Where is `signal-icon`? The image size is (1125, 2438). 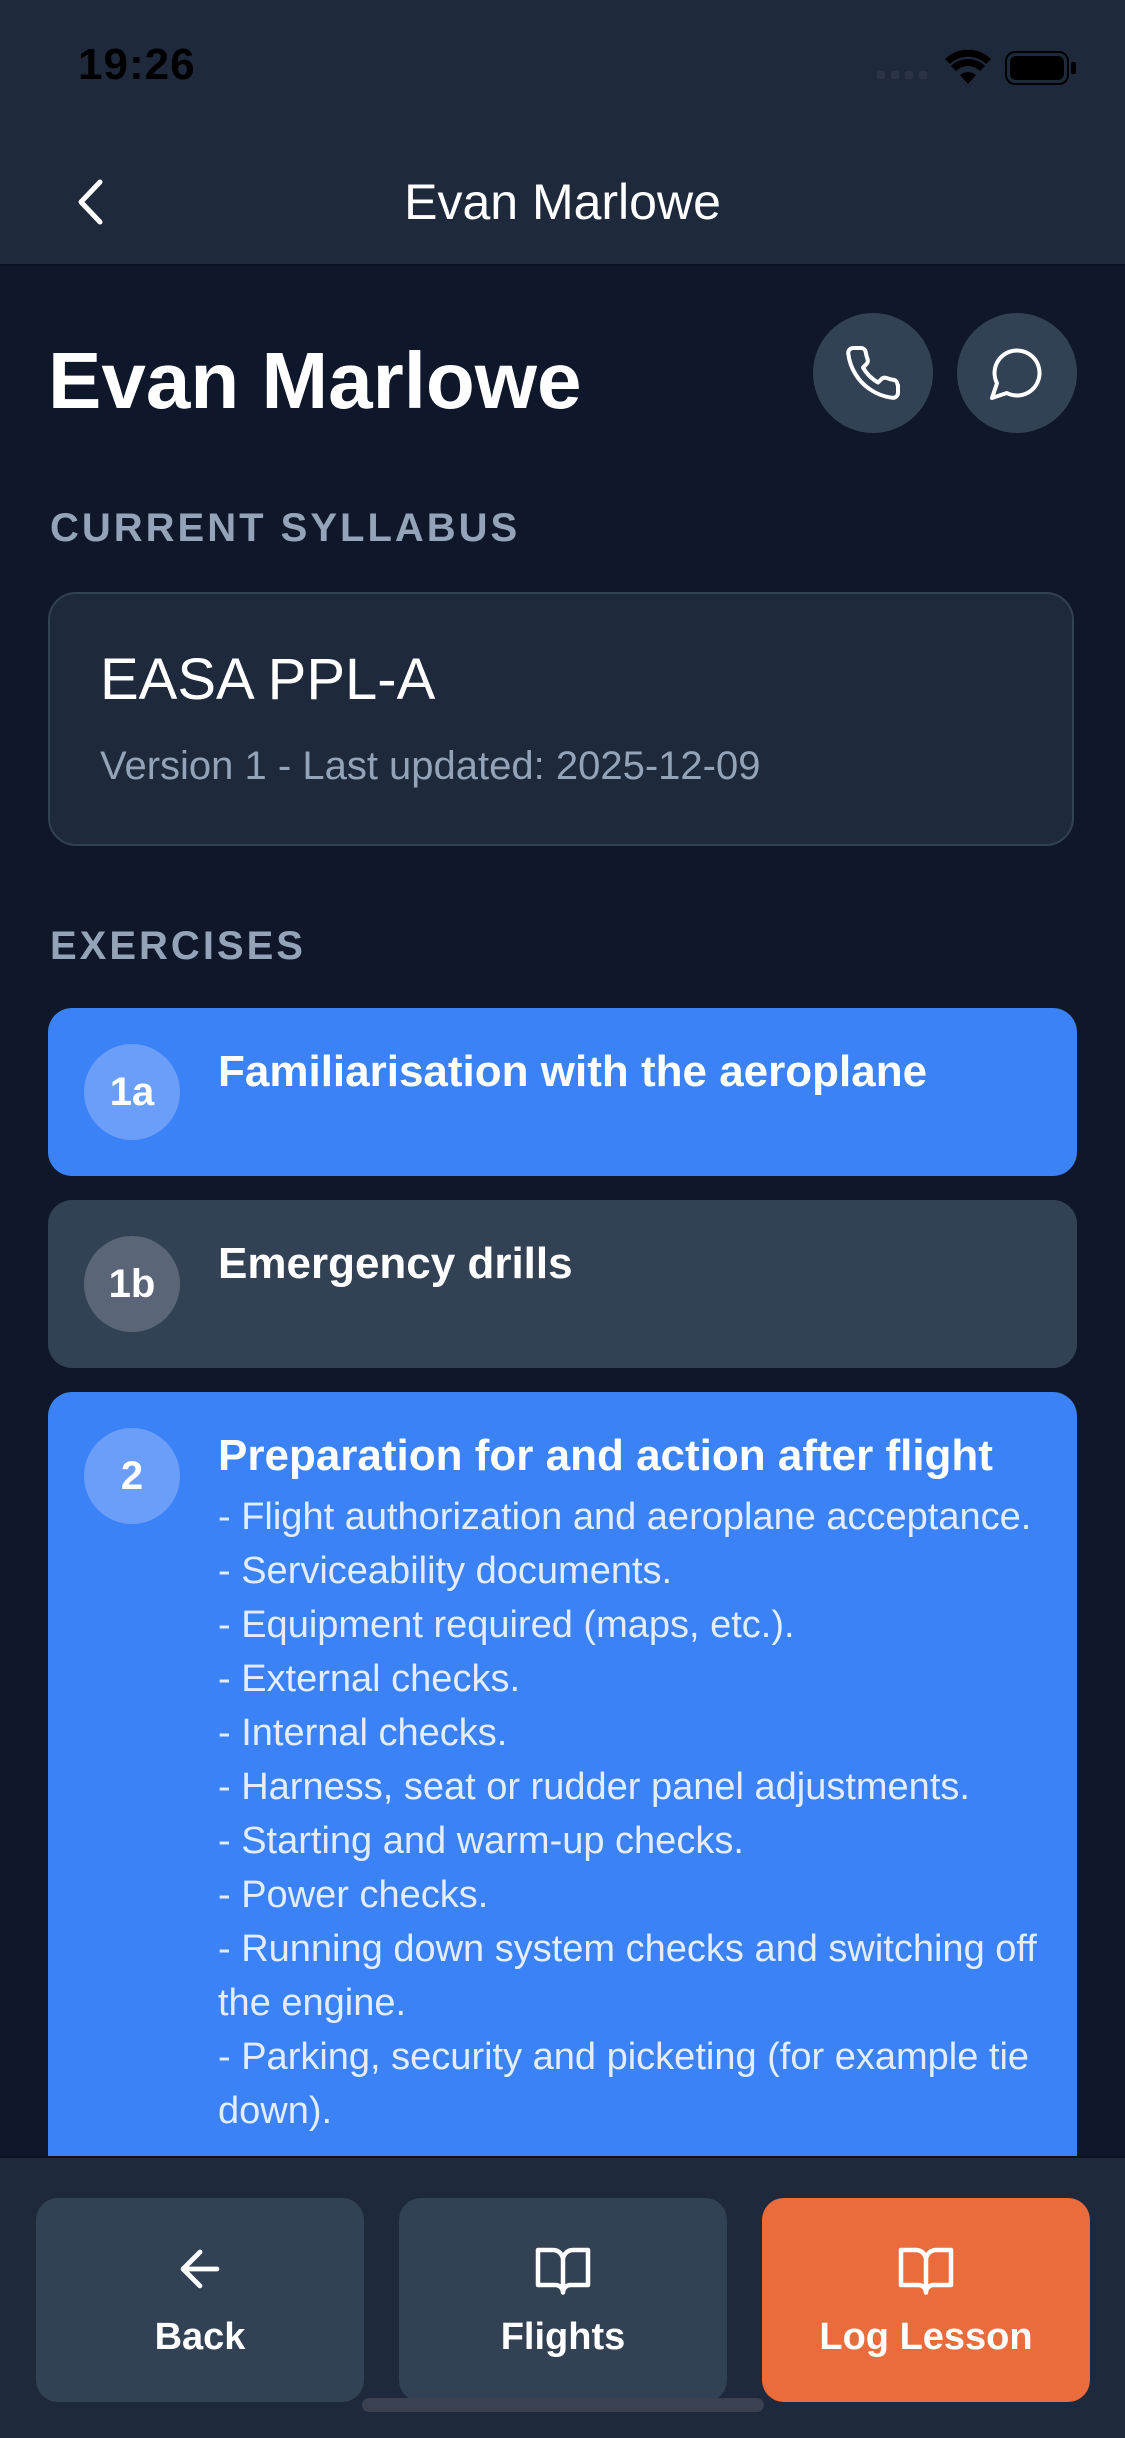
signal-icon is located at coordinates (902, 75).